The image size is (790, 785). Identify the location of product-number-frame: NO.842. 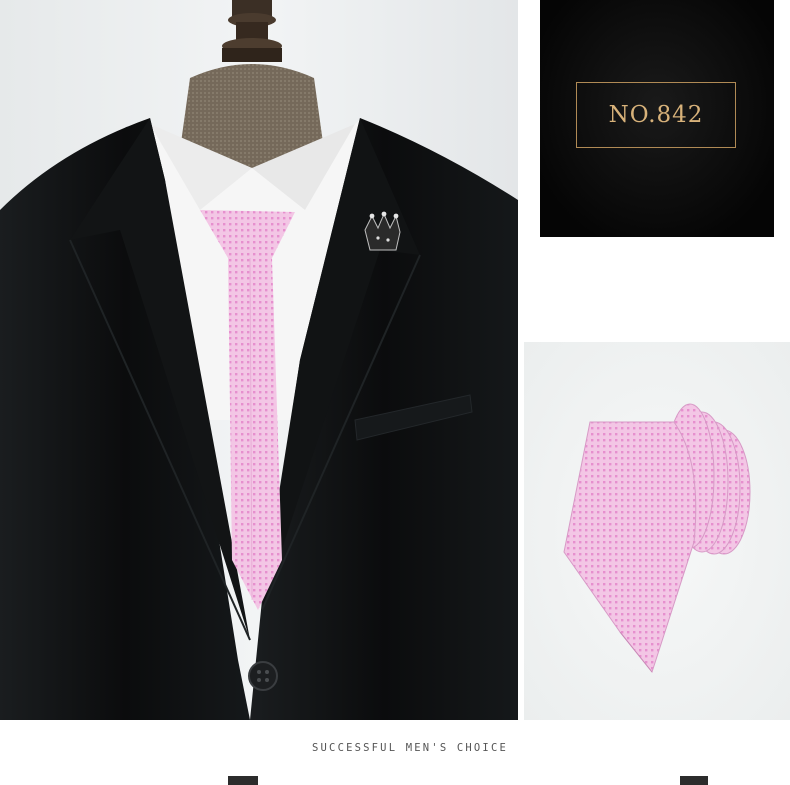
(656, 115).